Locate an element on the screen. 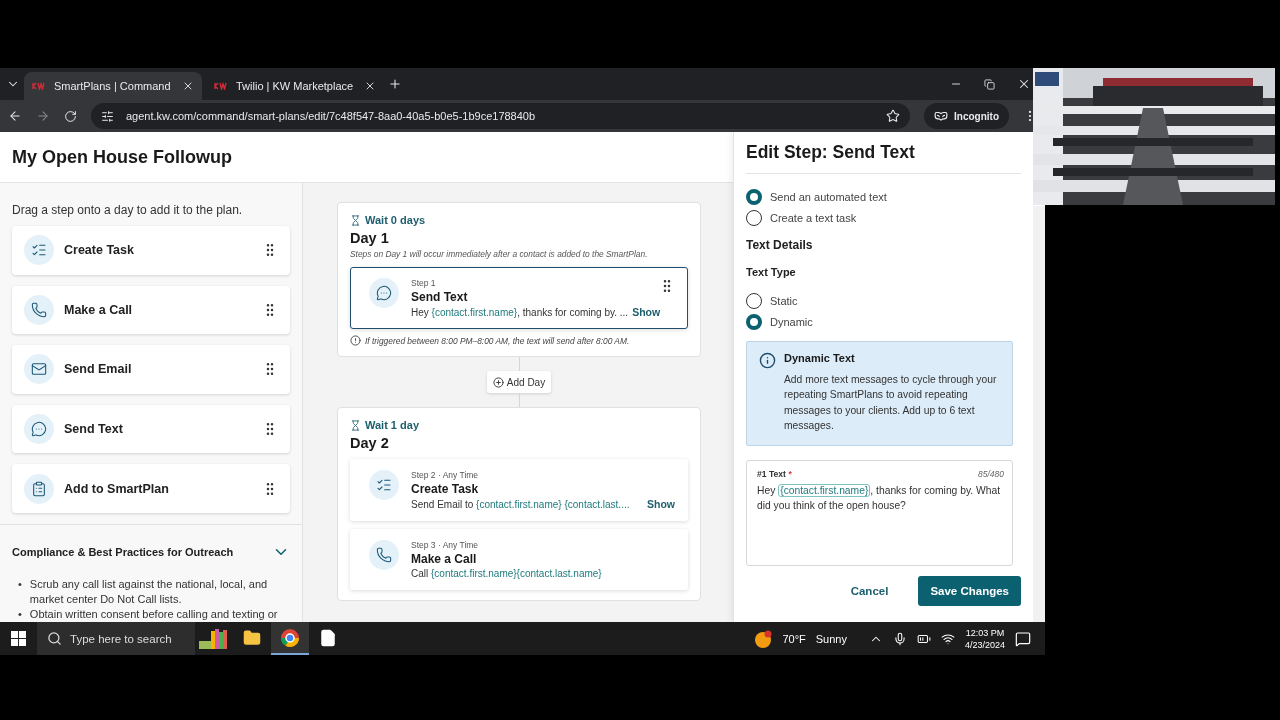 The width and height of the screenshot is (1280, 720). wait-label: Wait 0 days is located at coordinates (395, 220).